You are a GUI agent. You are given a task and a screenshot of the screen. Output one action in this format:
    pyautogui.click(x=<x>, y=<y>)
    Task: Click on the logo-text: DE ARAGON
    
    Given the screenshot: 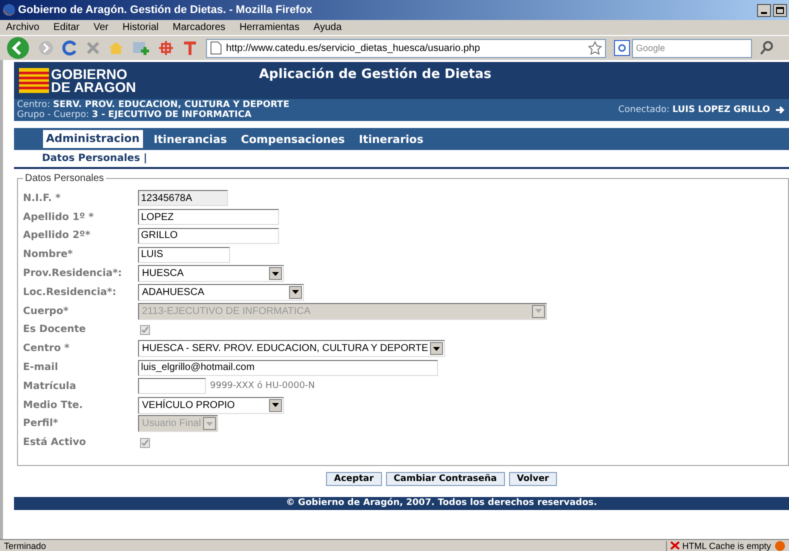 What is the action you would take?
    pyautogui.click(x=93, y=87)
    